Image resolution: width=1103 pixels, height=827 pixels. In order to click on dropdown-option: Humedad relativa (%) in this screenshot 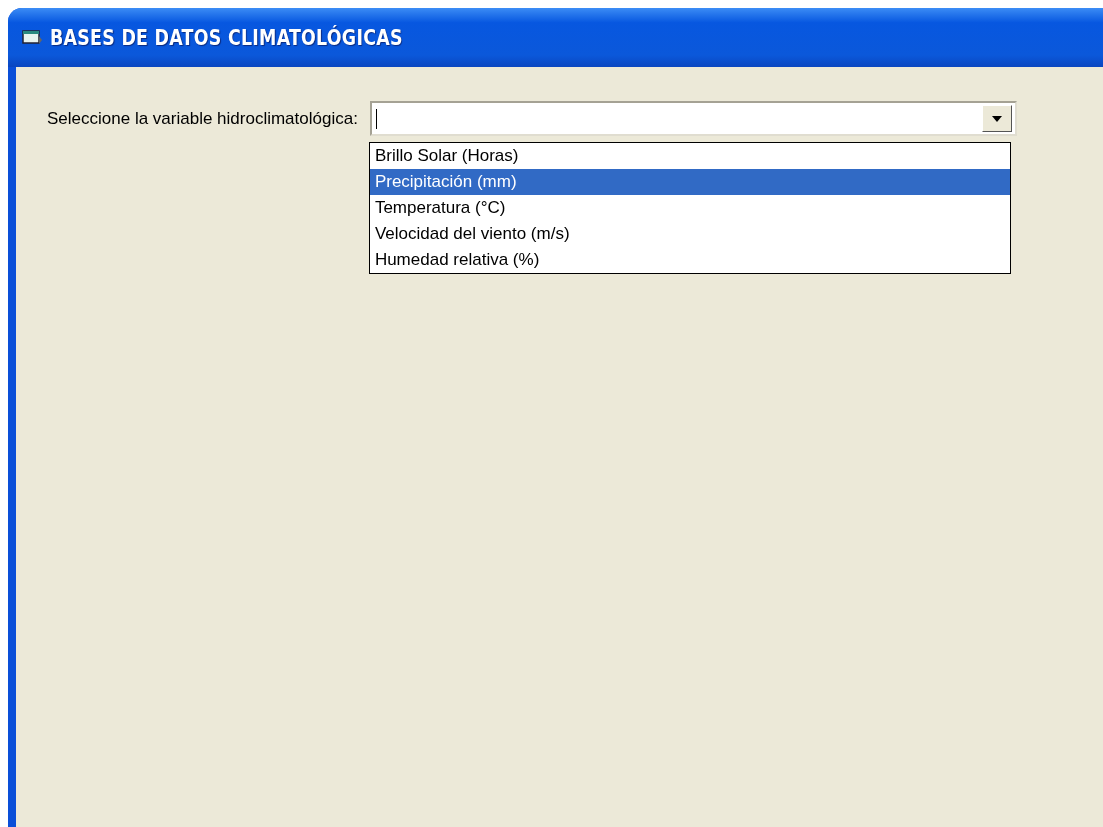, I will do `click(689, 260)`.